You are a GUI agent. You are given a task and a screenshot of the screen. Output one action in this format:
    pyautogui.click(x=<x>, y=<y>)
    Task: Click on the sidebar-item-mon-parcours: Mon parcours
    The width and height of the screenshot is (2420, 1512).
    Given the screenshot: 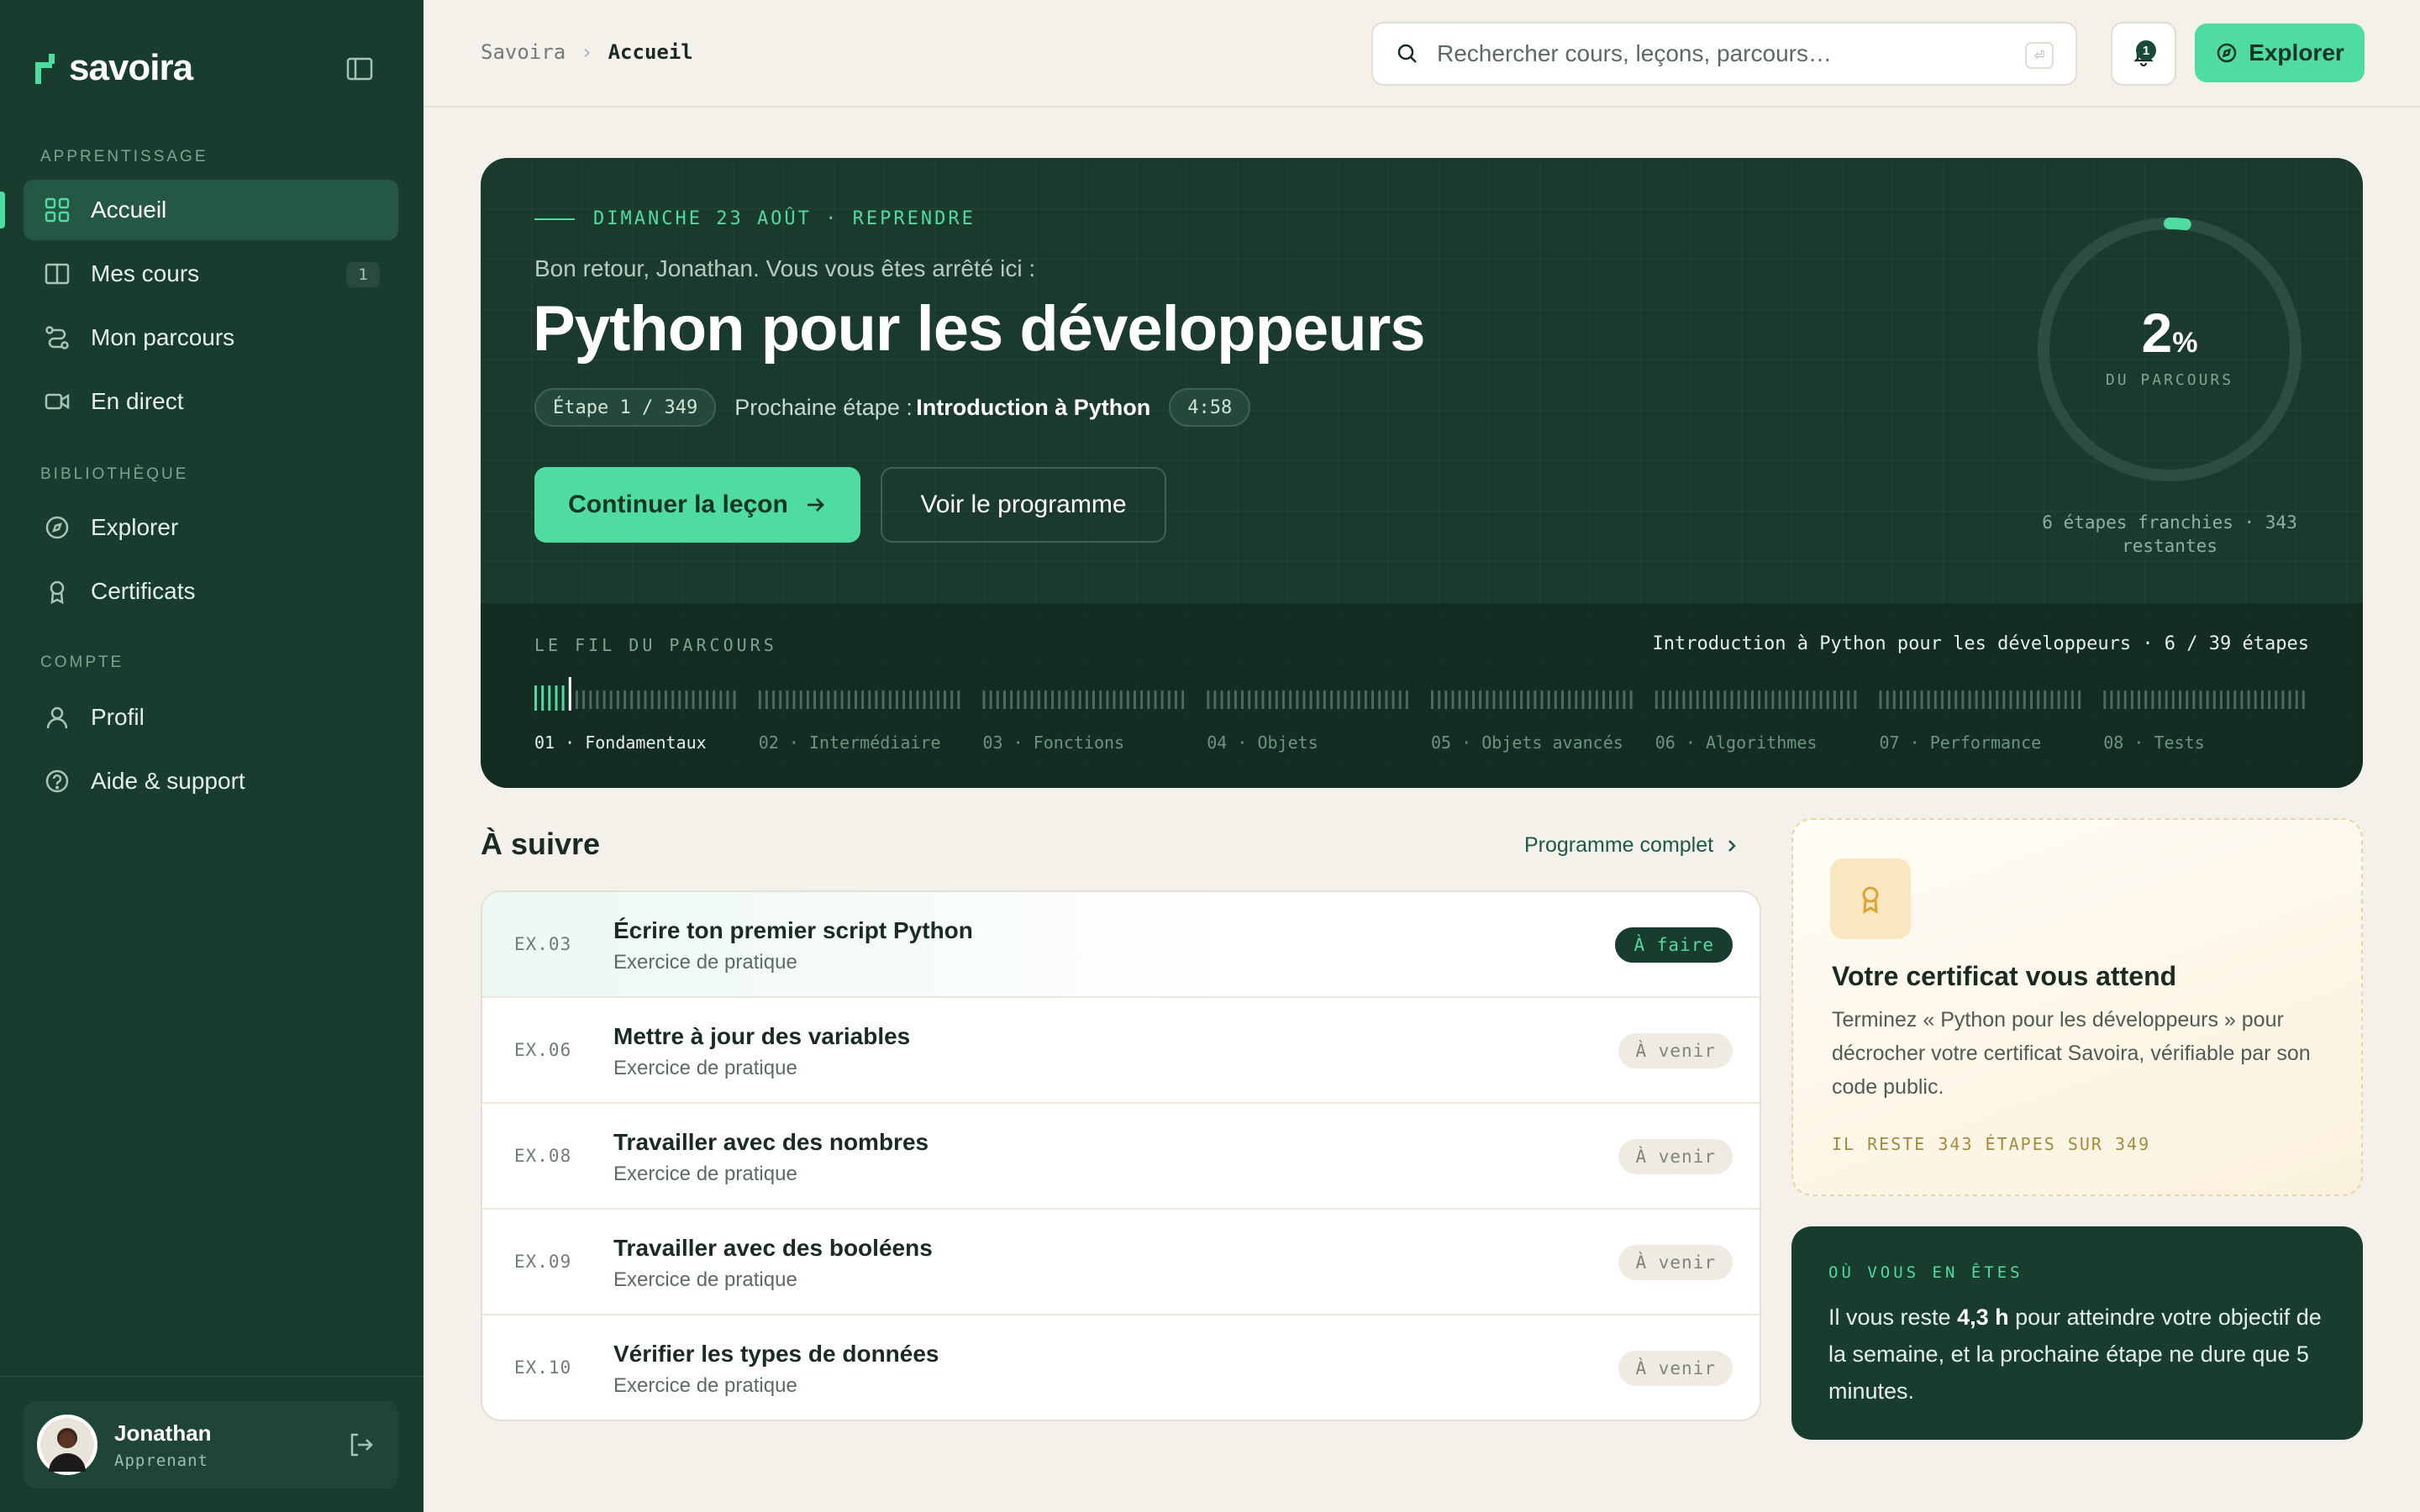 What is the action you would take?
    pyautogui.click(x=211, y=337)
    